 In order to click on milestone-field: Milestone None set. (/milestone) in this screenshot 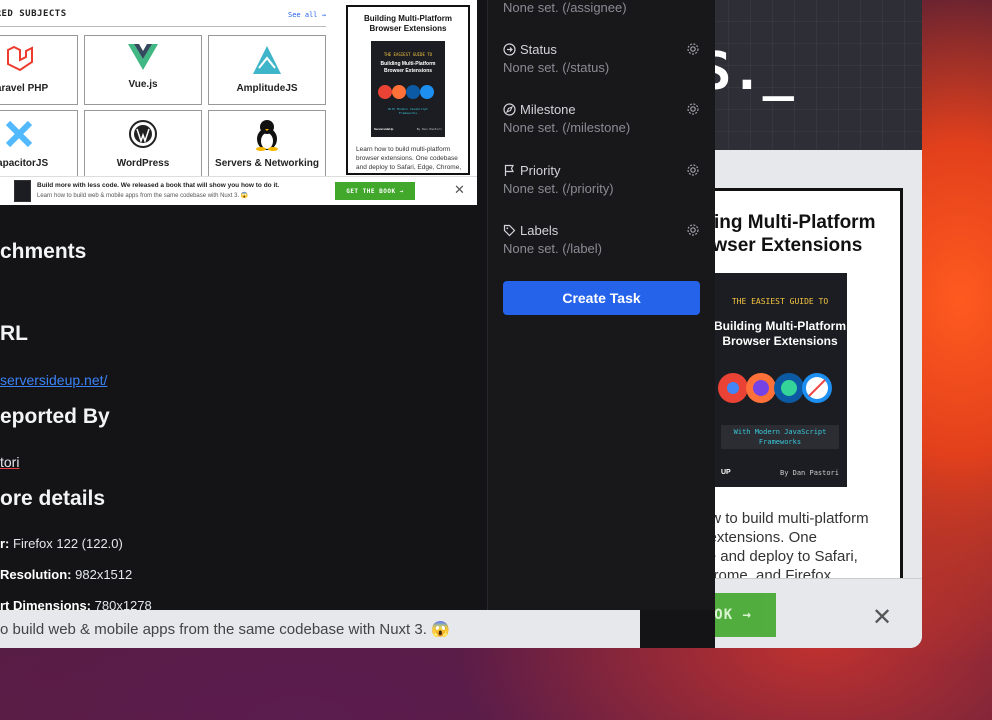, I will do `click(601, 117)`.